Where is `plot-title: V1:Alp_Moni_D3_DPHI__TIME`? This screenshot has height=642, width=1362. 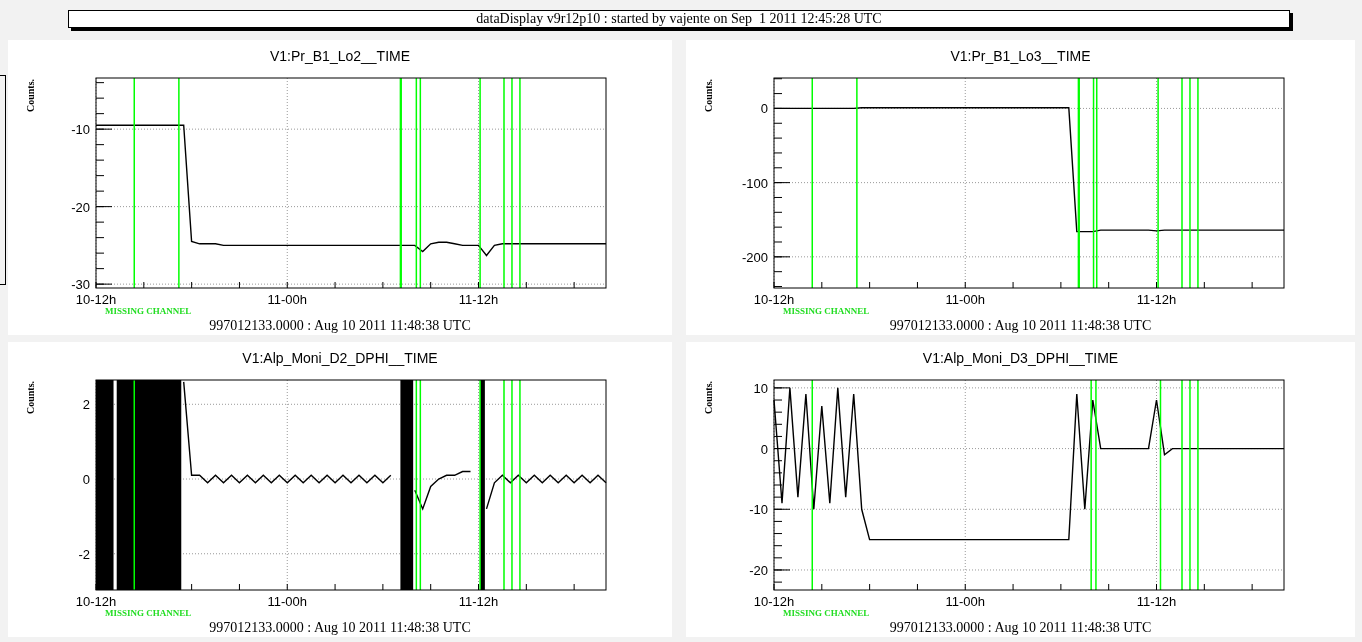 plot-title: V1:Alp_Moni_D3_DPHI__TIME is located at coordinates (1020, 359).